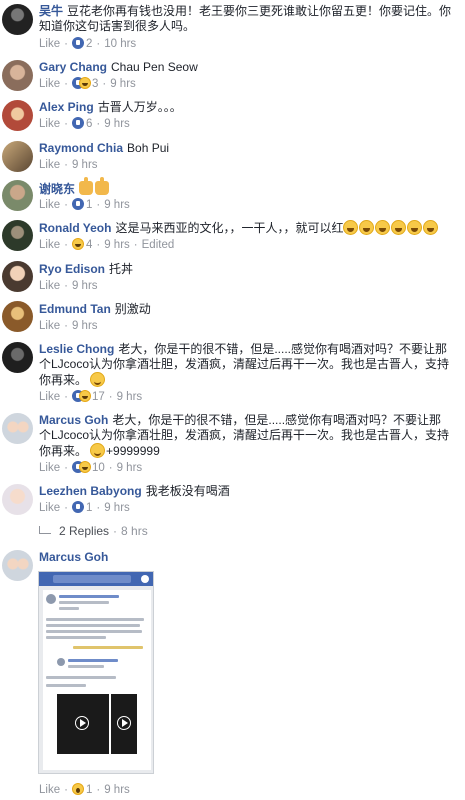 The width and height of the screenshot is (465, 800). What do you see at coordinates (84, 531) in the screenshot?
I see `replies-count: 2 Replies` at bounding box center [84, 531].